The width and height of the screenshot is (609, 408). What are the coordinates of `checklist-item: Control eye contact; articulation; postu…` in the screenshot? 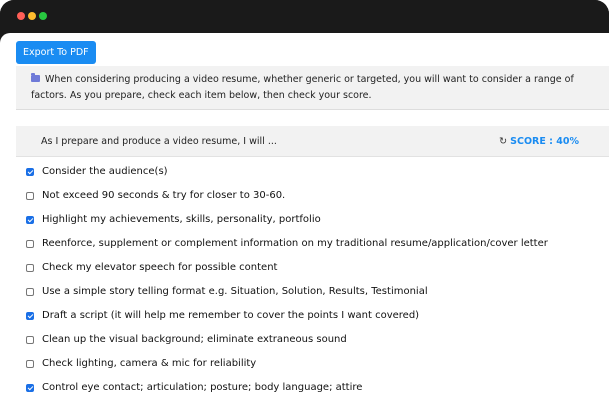 It's located at (304, 389).